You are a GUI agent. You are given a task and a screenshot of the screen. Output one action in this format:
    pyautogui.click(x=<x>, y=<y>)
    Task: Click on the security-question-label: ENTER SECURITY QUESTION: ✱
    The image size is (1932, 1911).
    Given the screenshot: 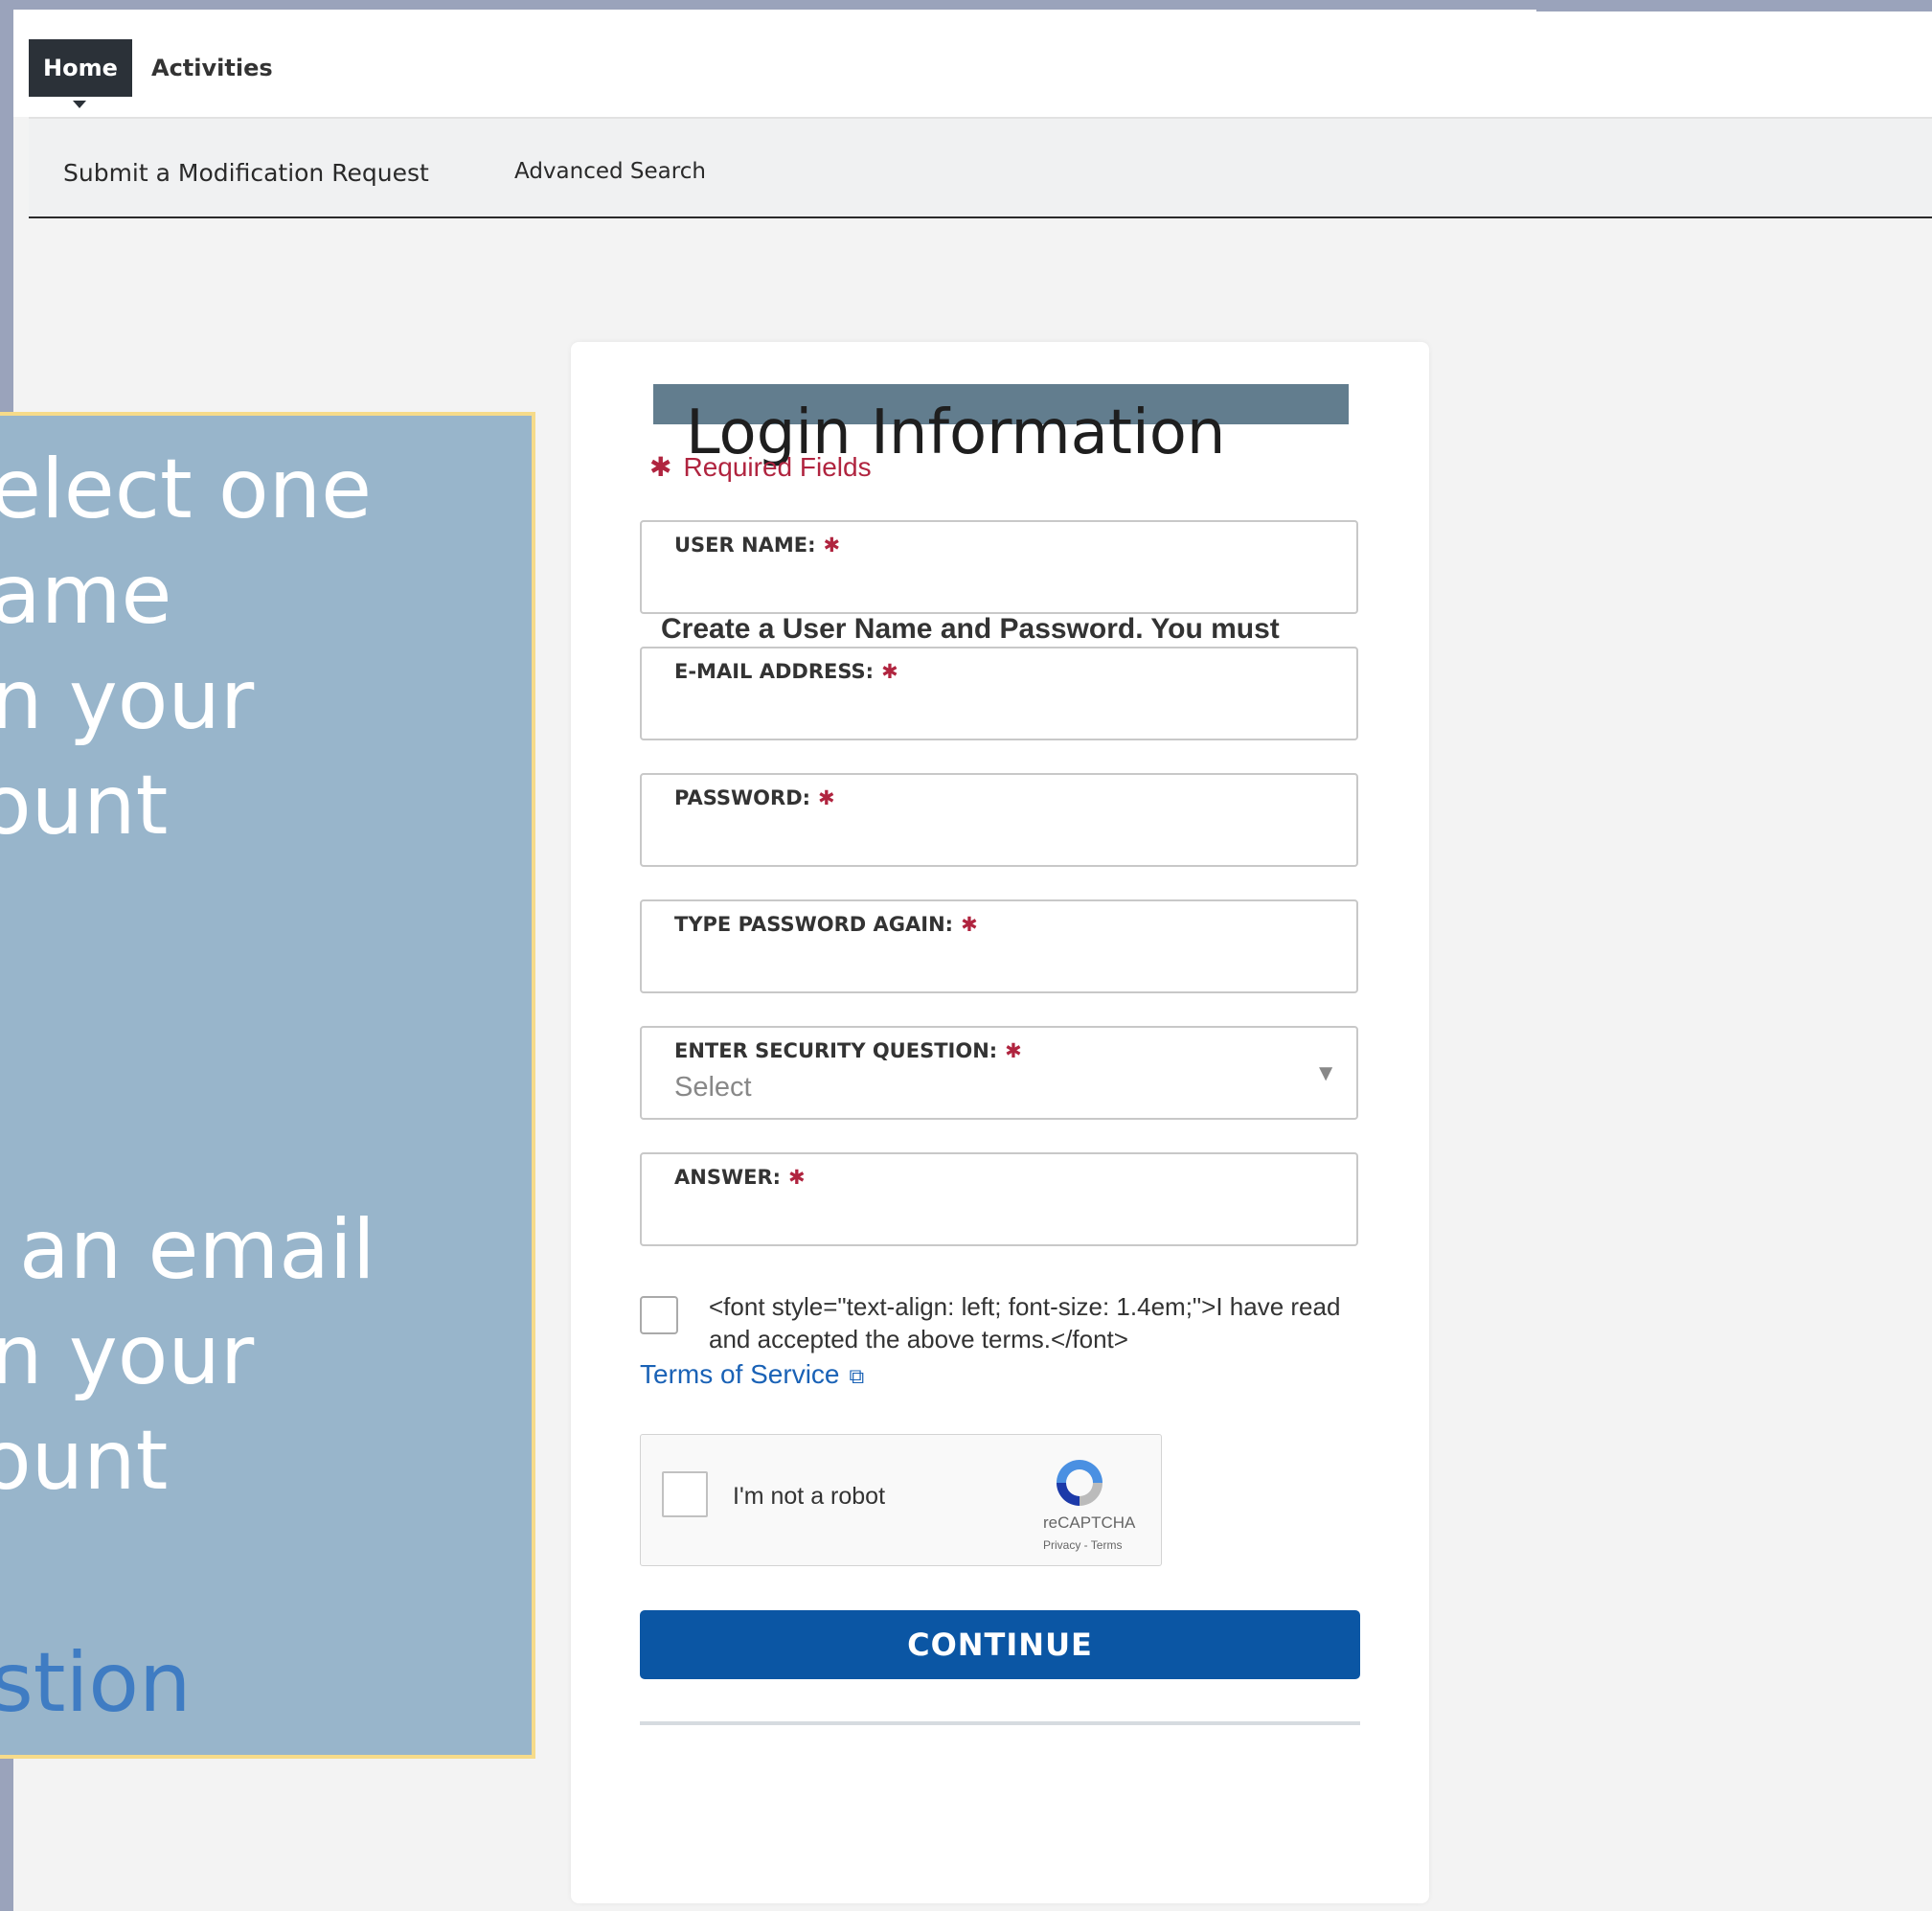 What is the action you would take?
    pyautogui.click(x=848, y=1051)
    